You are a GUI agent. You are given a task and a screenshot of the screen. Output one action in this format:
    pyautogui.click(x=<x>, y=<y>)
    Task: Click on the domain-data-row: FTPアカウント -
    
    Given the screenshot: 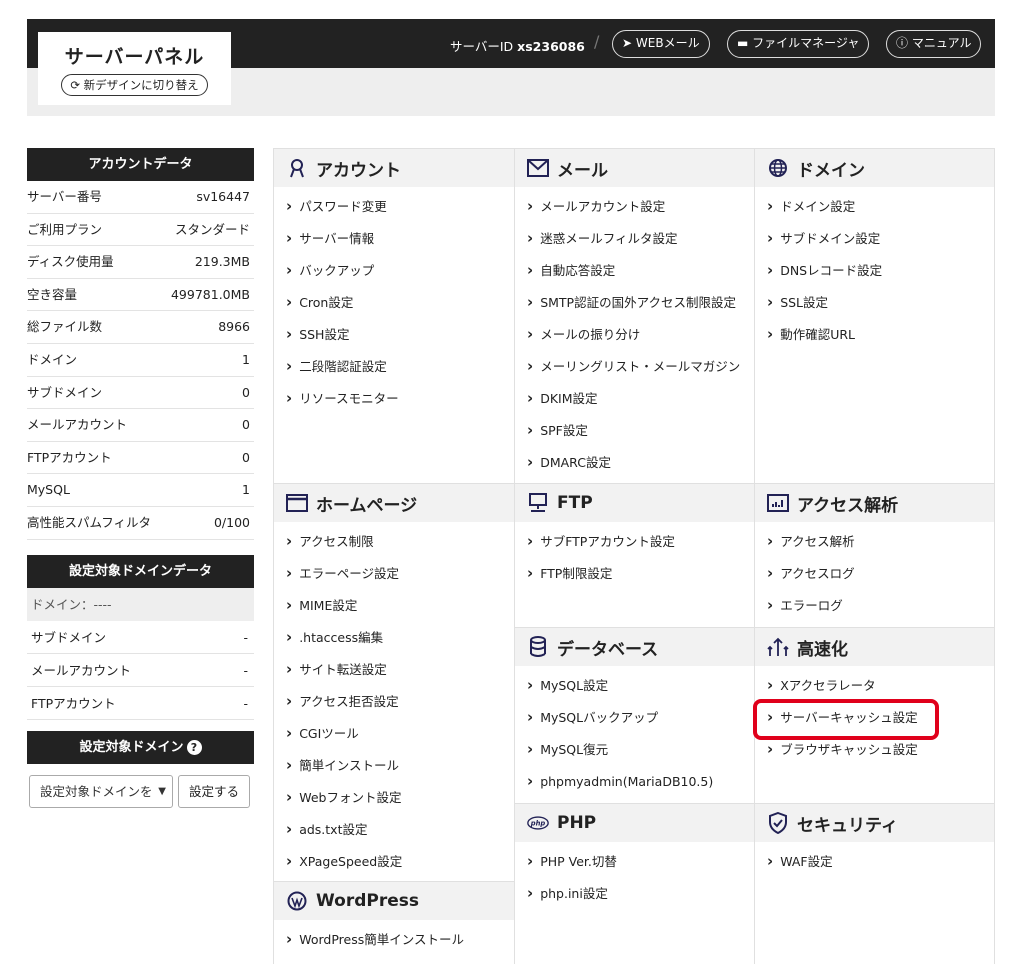 What is the action you would take?
    pyautogui.click(x=140, y=703)
    